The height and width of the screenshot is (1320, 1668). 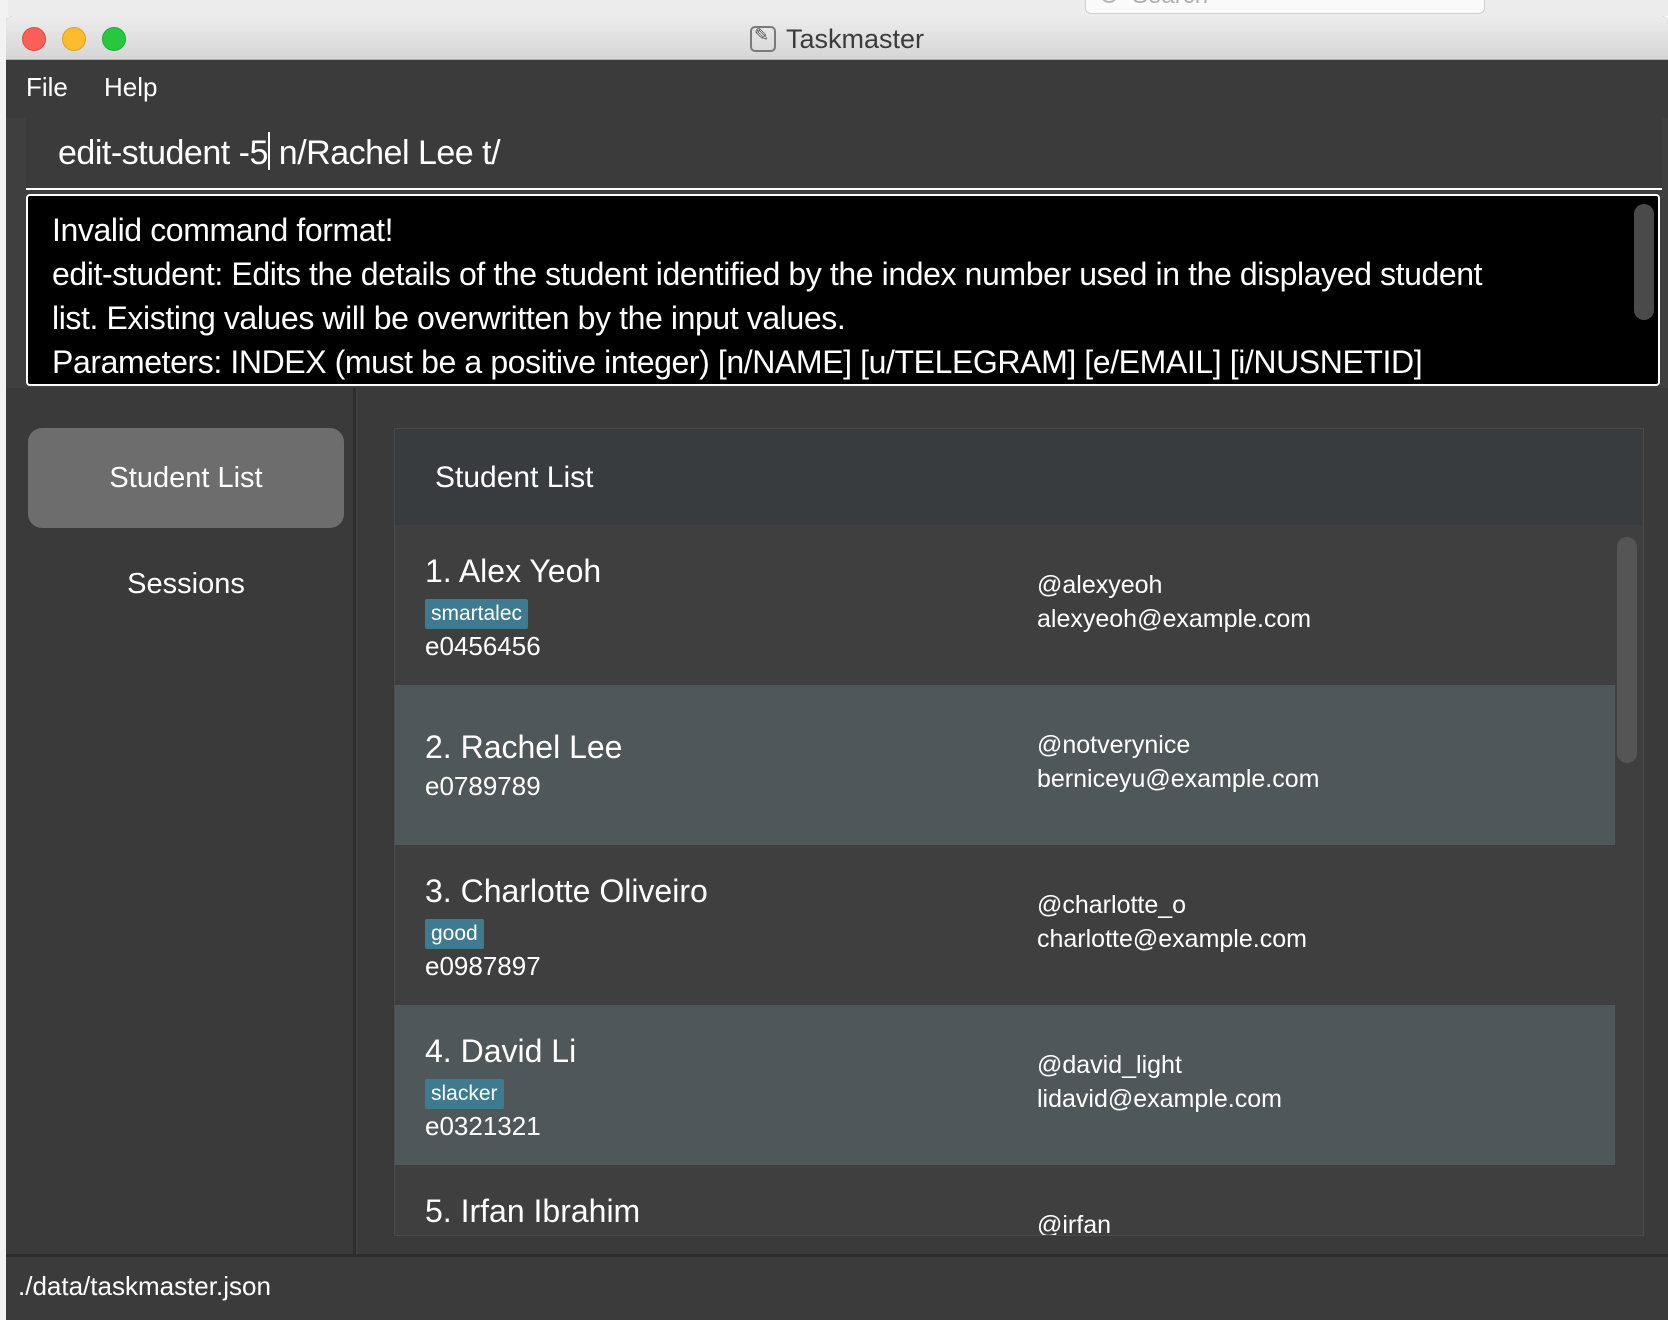 I want to click on title-bar: Taskmaster, so click(x=837, y=38).